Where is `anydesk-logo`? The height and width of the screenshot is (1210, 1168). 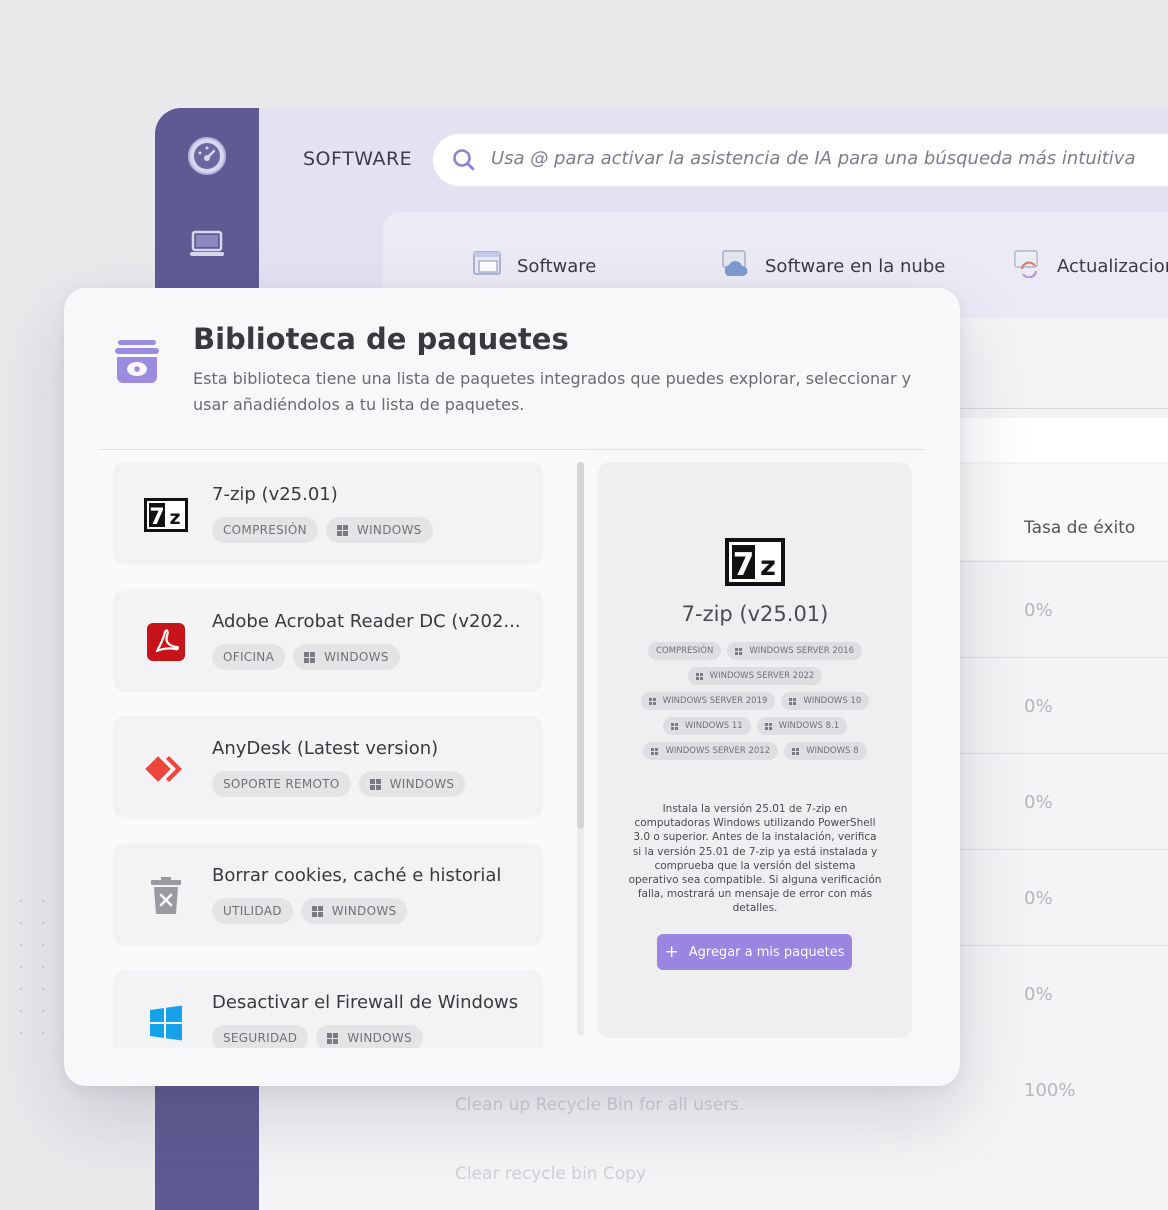
anydesk-logo is located at coordinates (166, 769).